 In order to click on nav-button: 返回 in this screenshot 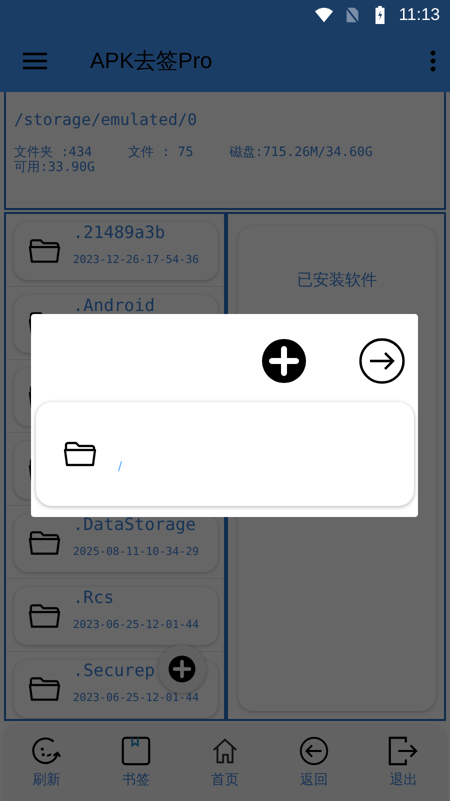, I will do `click(314, 762)`.